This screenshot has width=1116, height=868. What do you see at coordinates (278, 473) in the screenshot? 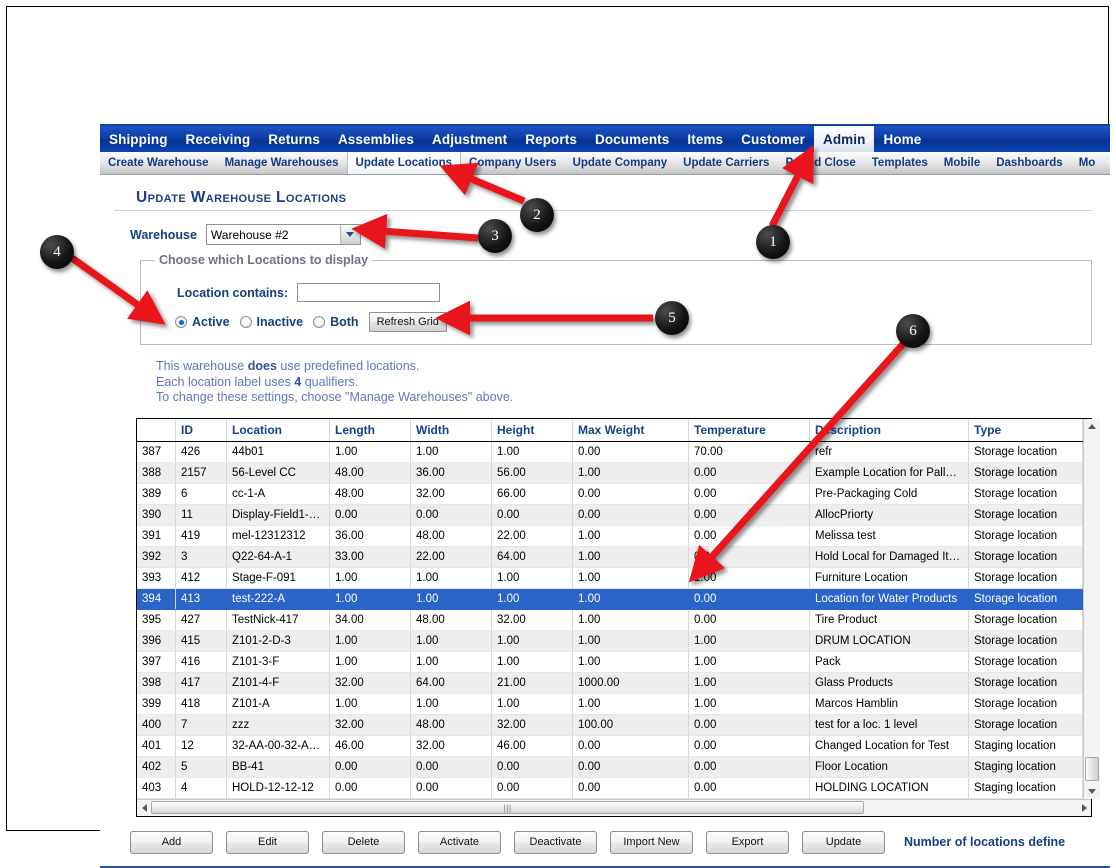
I see `cell-location: 56-Level CC` at bounding box center [278, 473].